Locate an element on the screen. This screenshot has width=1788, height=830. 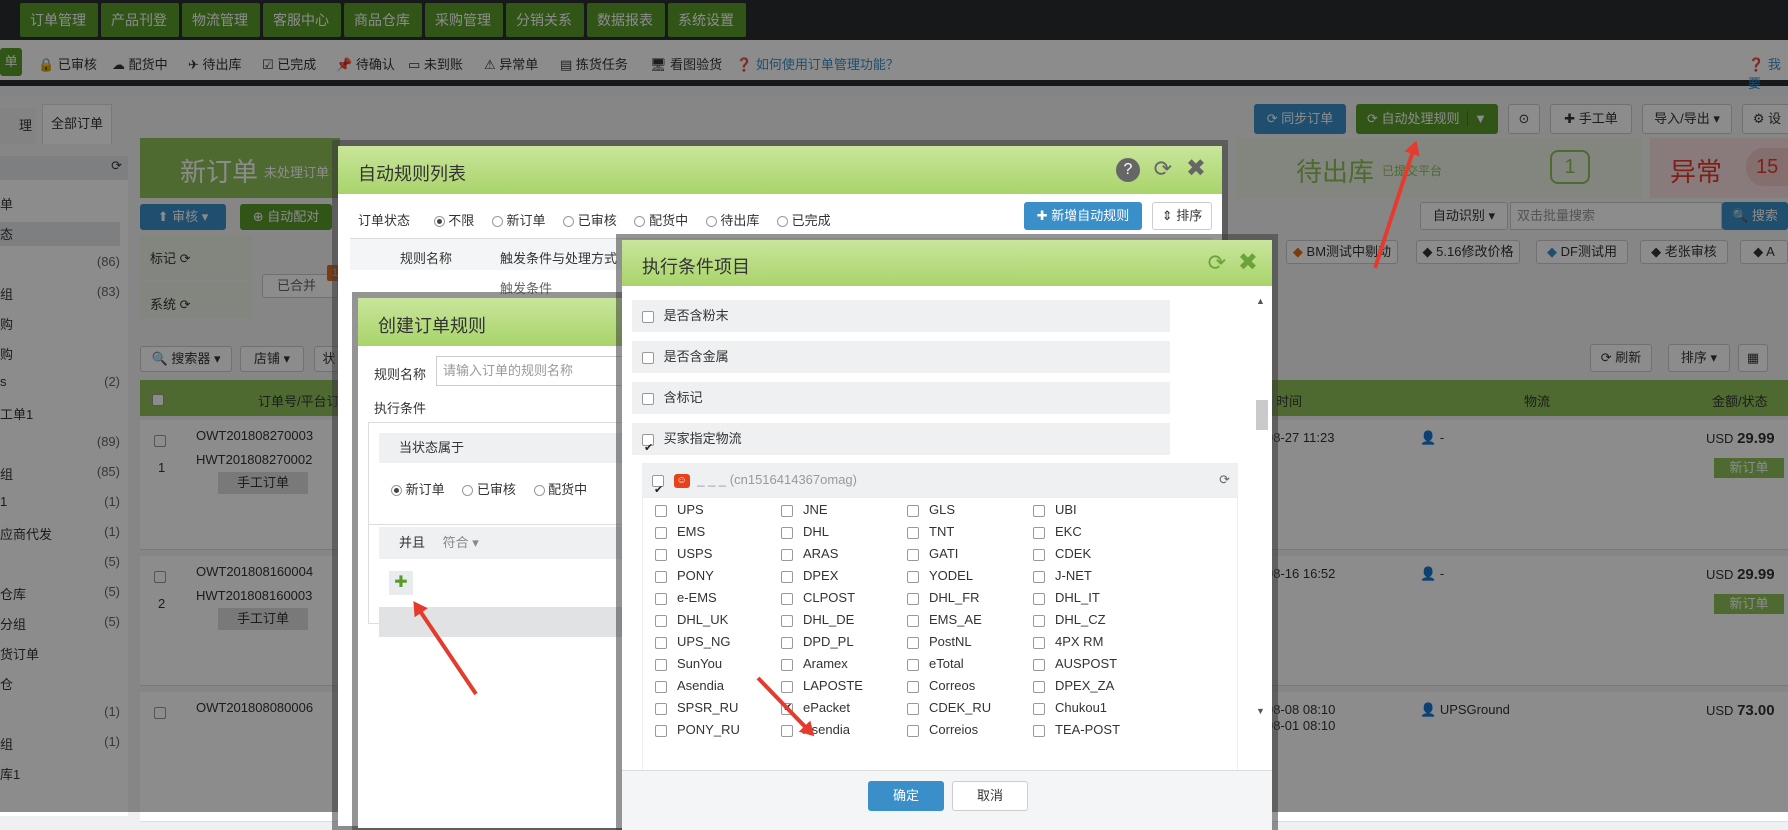
logistics-option: DHL is located at coordinates (805, 531).